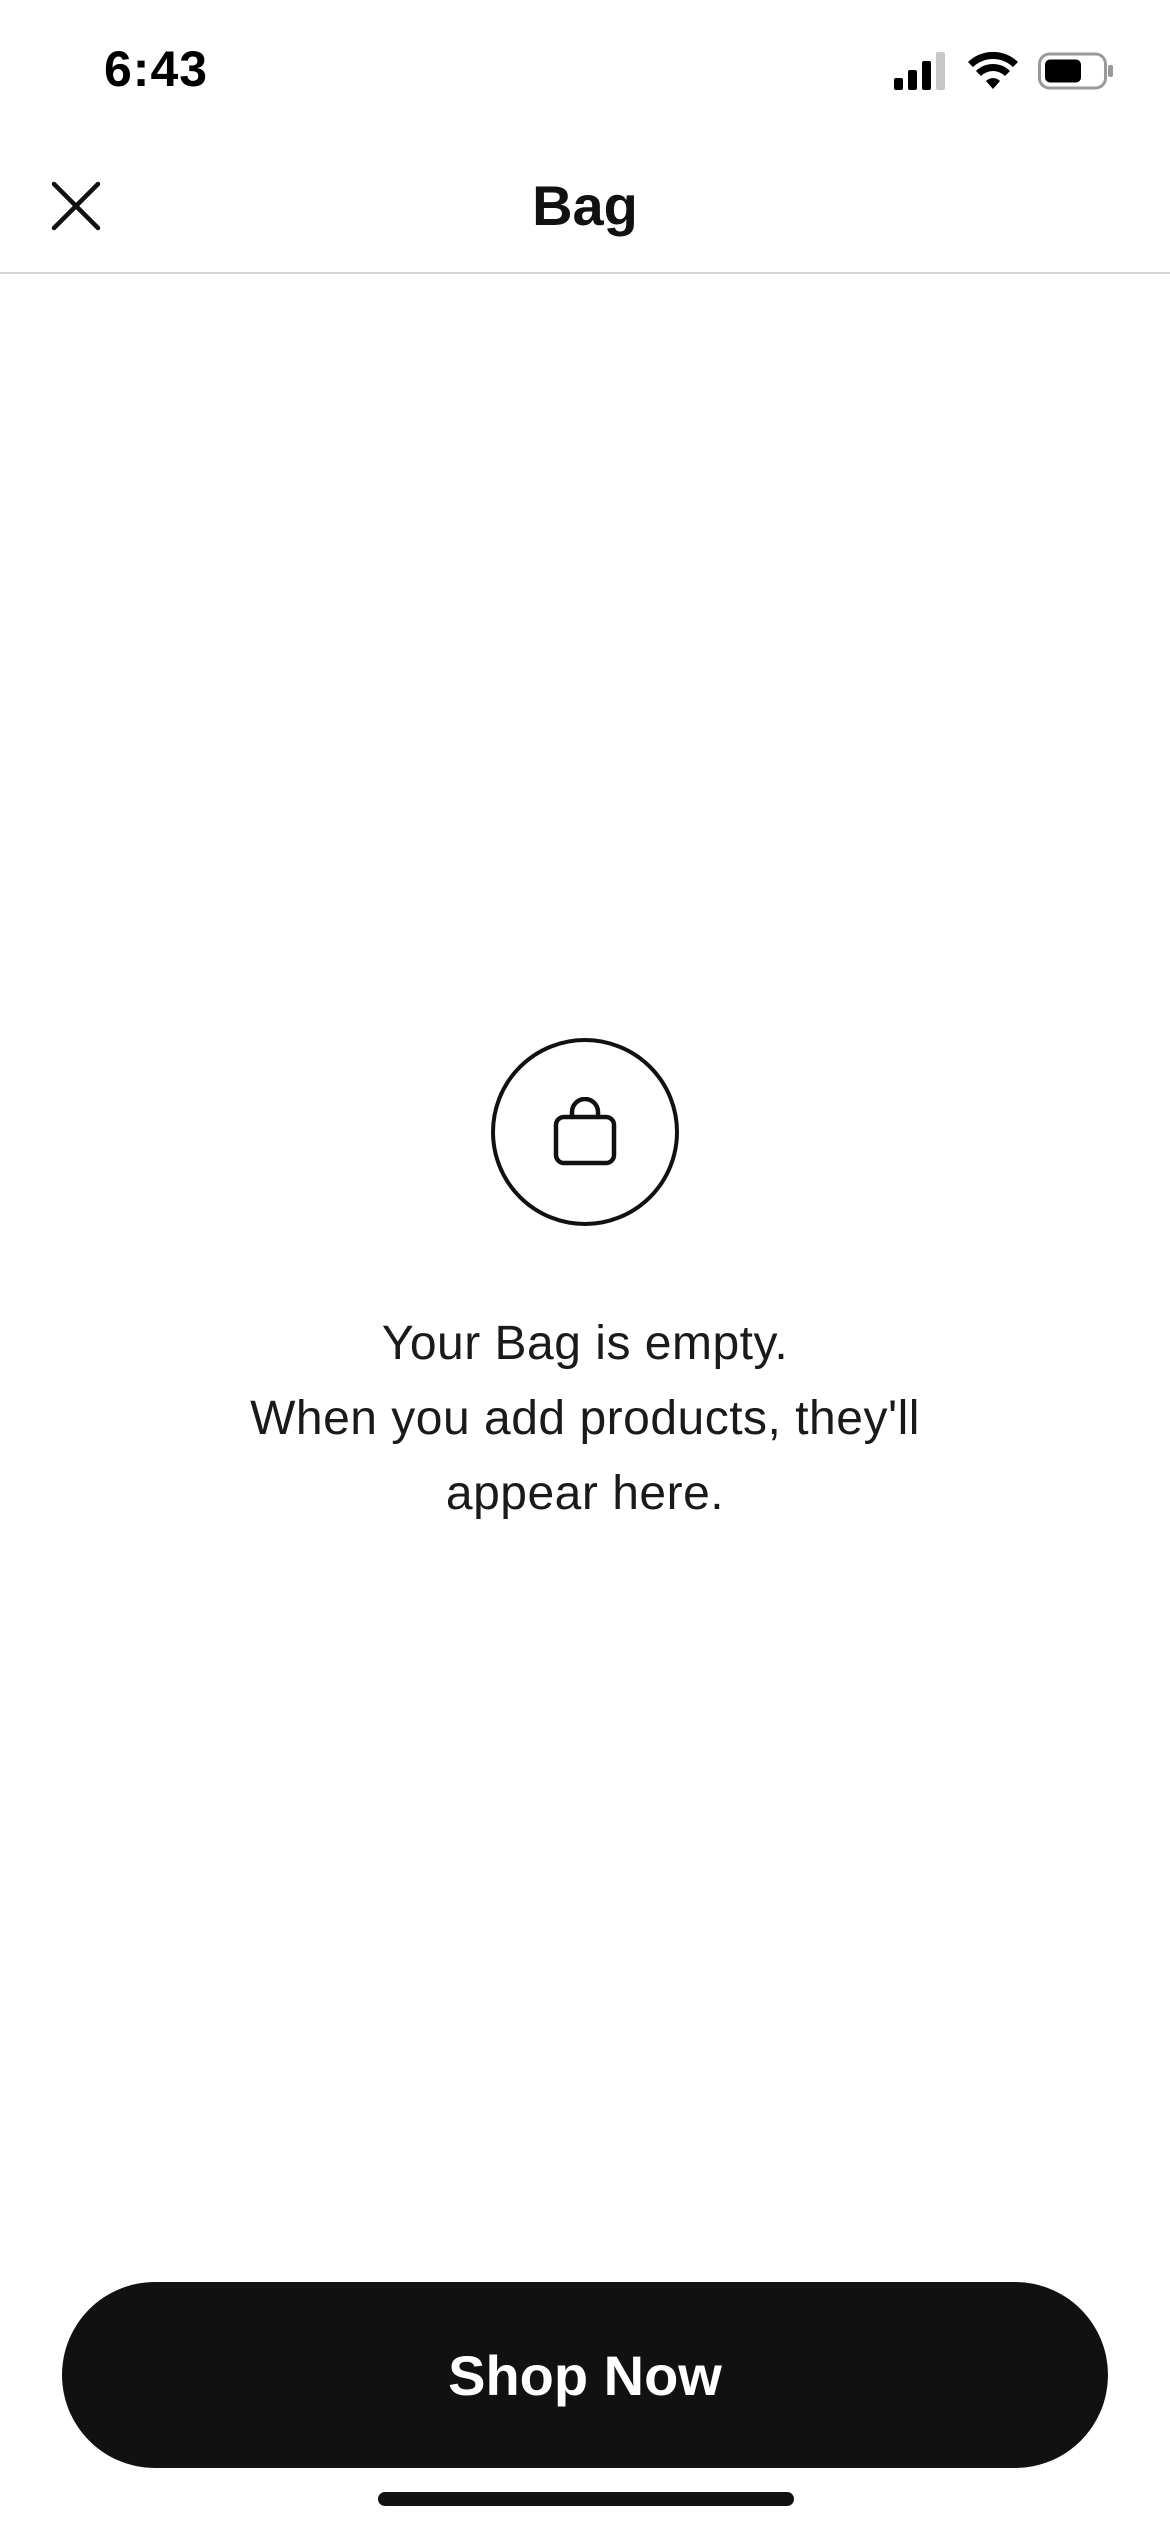 This screenshot has height=2532, width=1170. I want to click on empty-message-line-3: appear here., so click(585, 1493).